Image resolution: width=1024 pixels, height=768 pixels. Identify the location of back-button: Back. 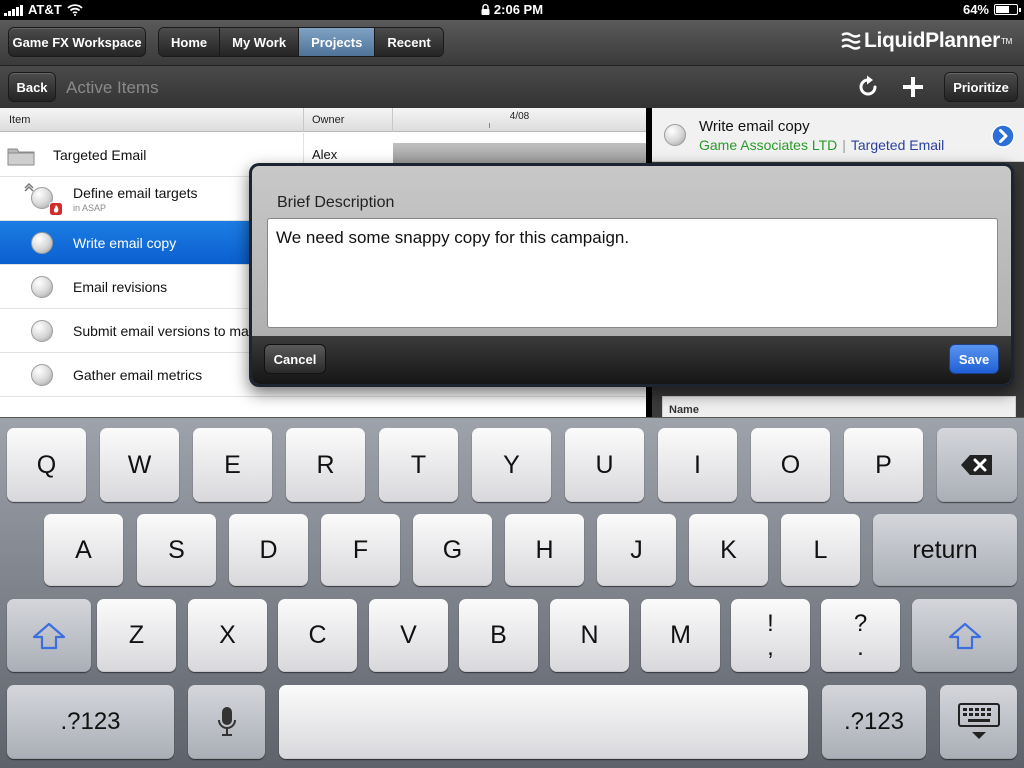
(32, 87).